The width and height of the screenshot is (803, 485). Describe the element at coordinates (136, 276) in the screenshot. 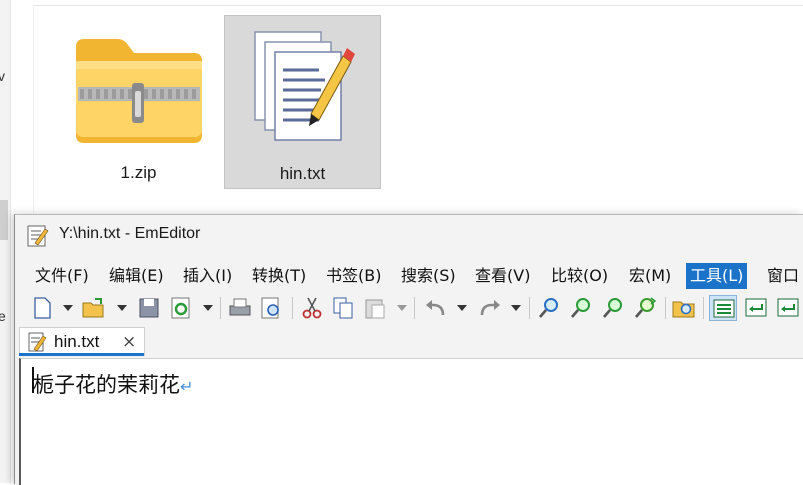

I see `menu-edit: 编辑(E)` at that location.